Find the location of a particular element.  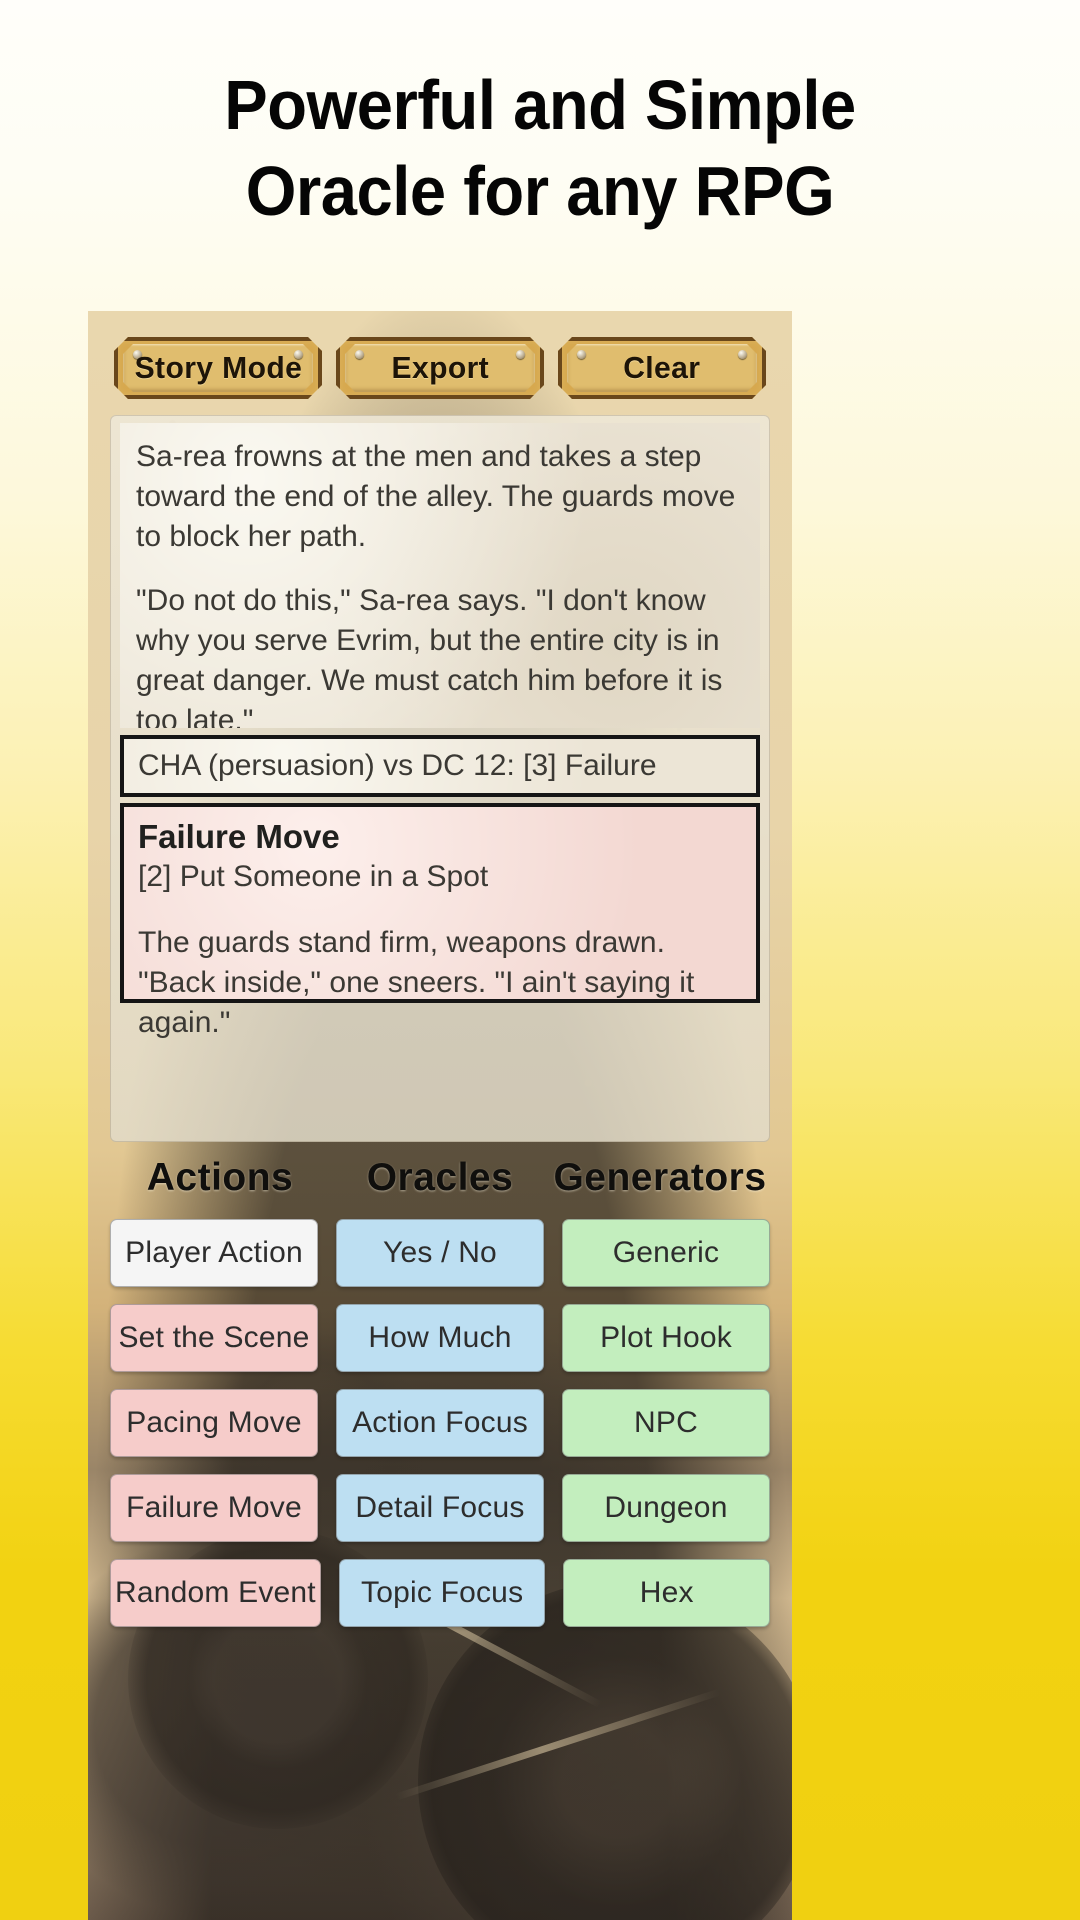

roll-result-box: CHA (persuasion) vs DC 12: [3] Failure is located at coordinates (440, 766).